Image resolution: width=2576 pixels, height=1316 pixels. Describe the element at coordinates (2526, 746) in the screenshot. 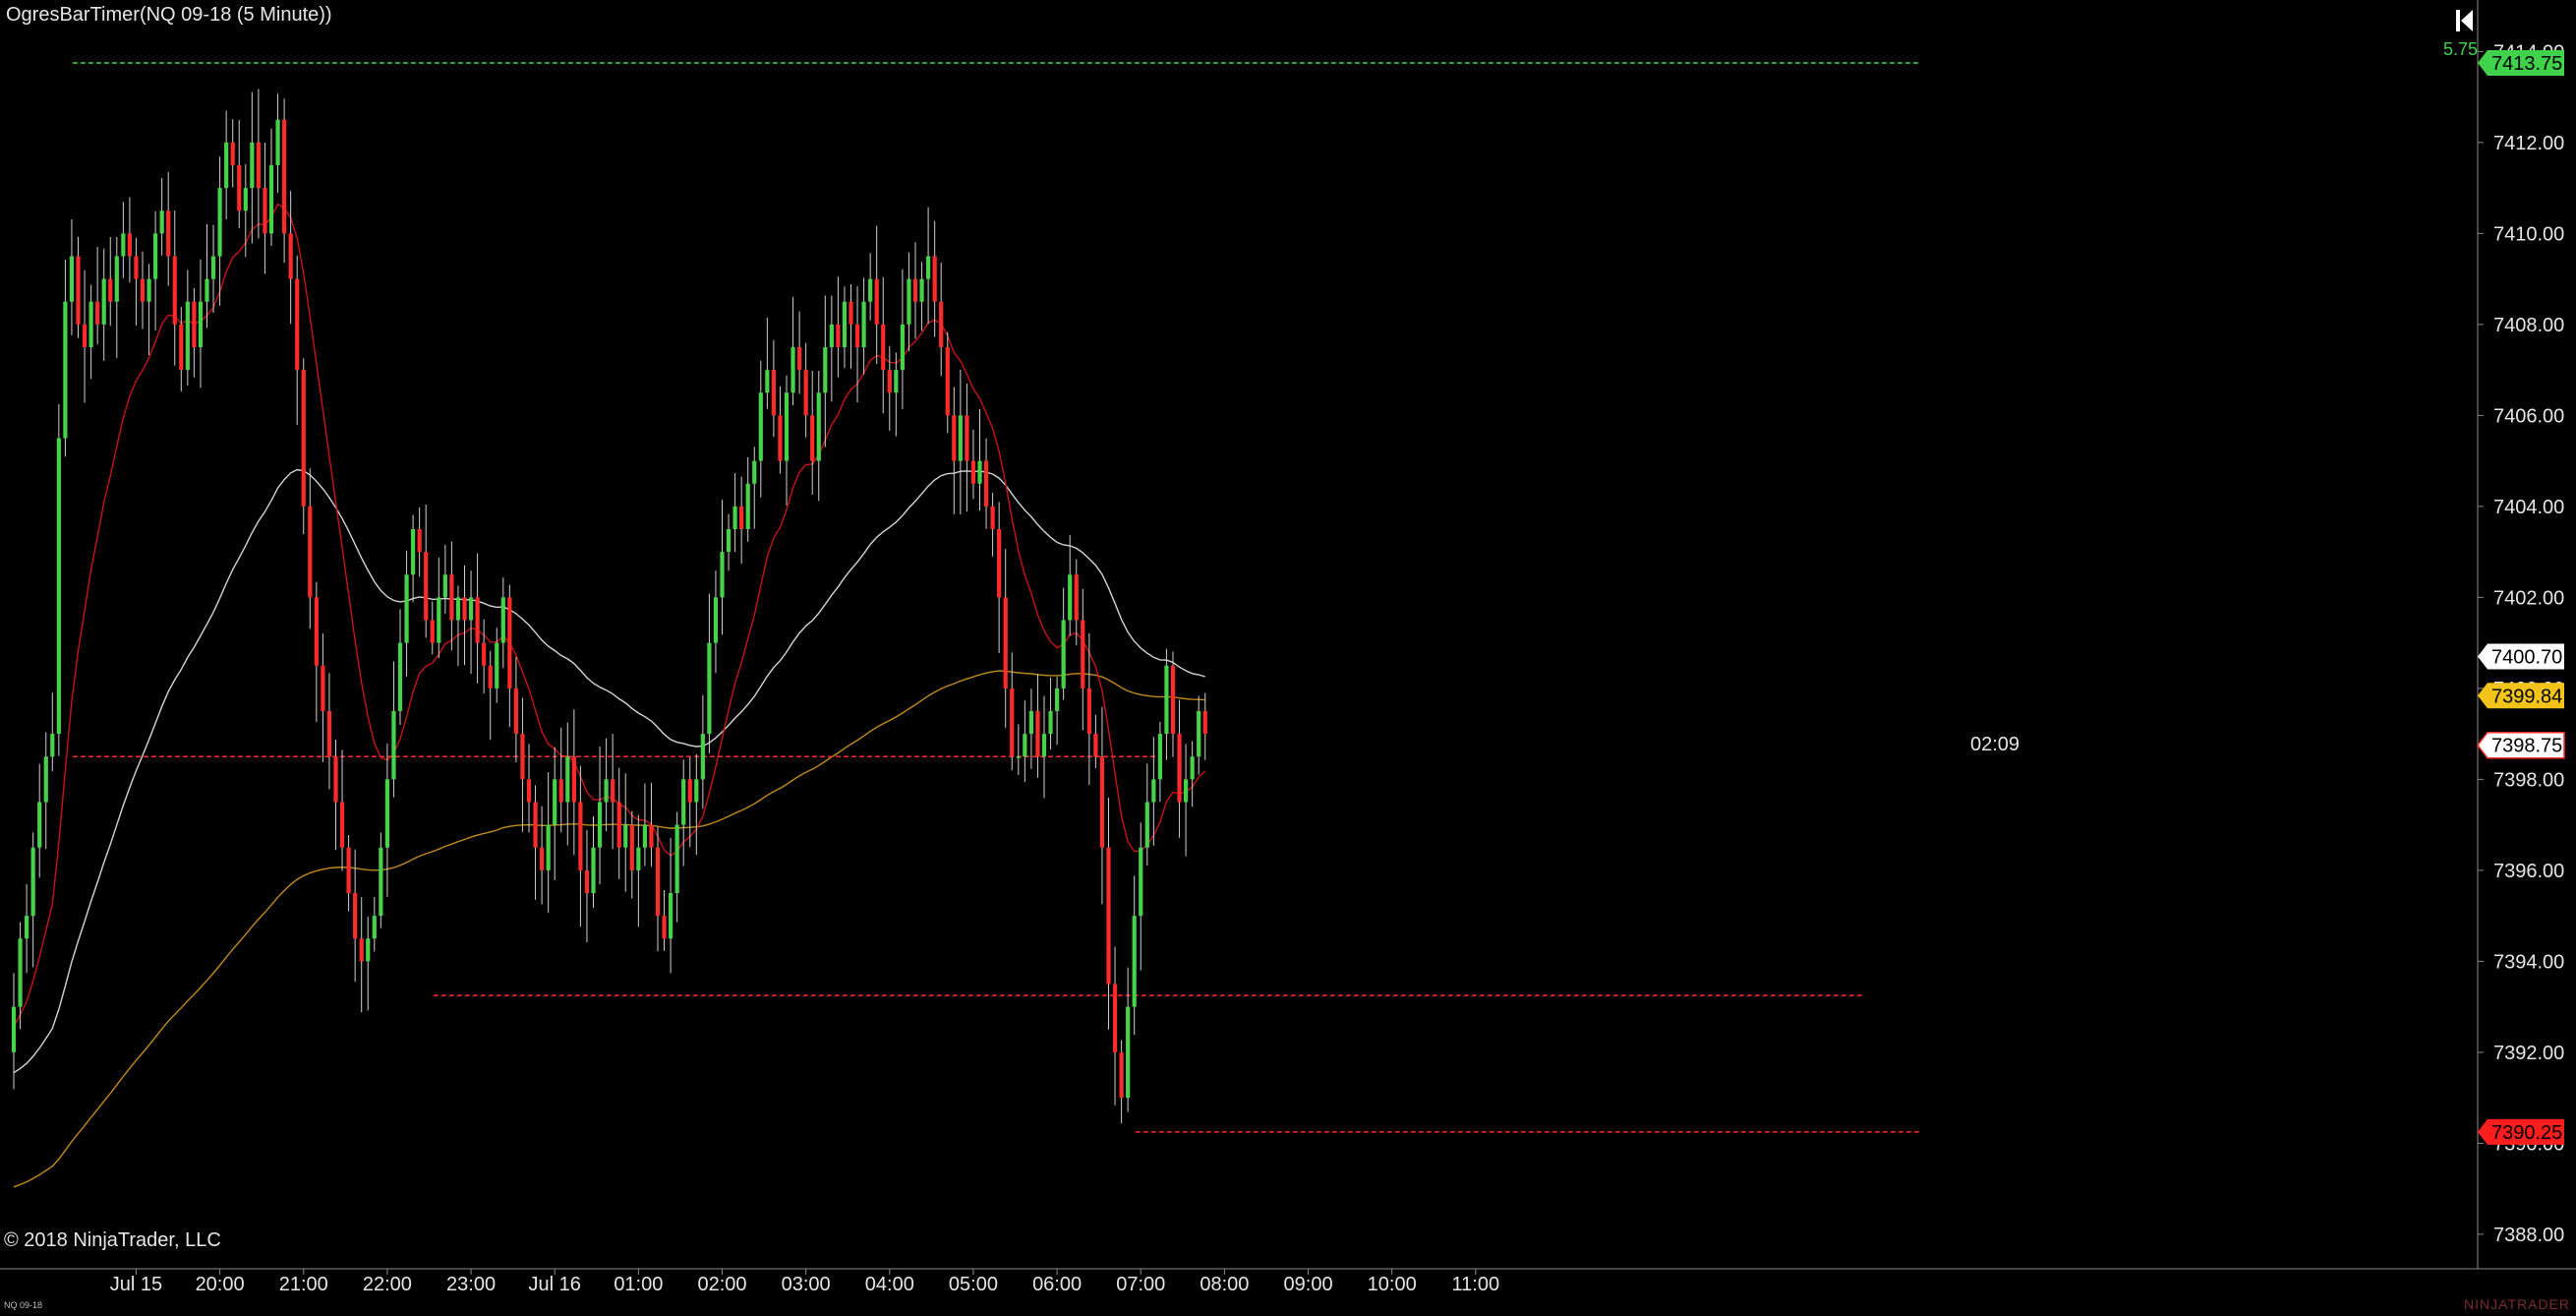

I see `last-price-label: 7398.75` at that location.